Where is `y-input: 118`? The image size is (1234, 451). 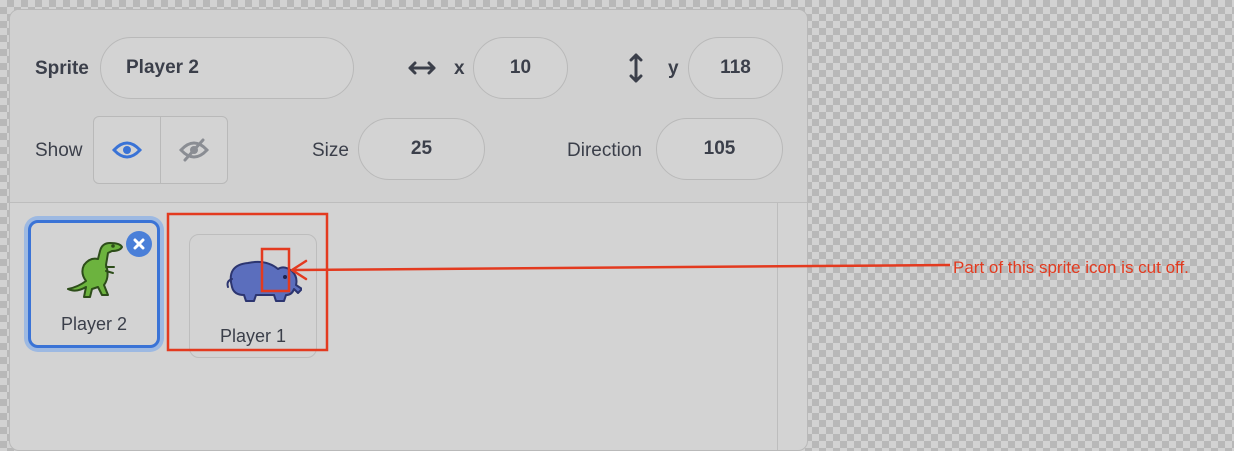
y-input: 118 is located at coordinates (735, 68).